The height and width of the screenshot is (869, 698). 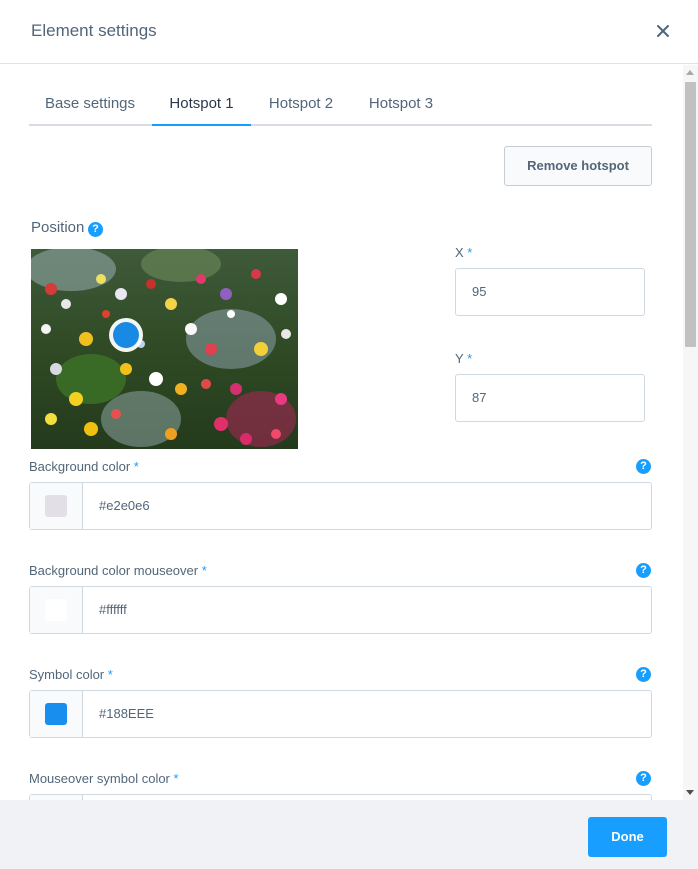 What do you see at coordinates (643, 778) in the screenshot?
I see `mouseover-symbol-color-help-icon: ?` at bounding box center [643, 778].